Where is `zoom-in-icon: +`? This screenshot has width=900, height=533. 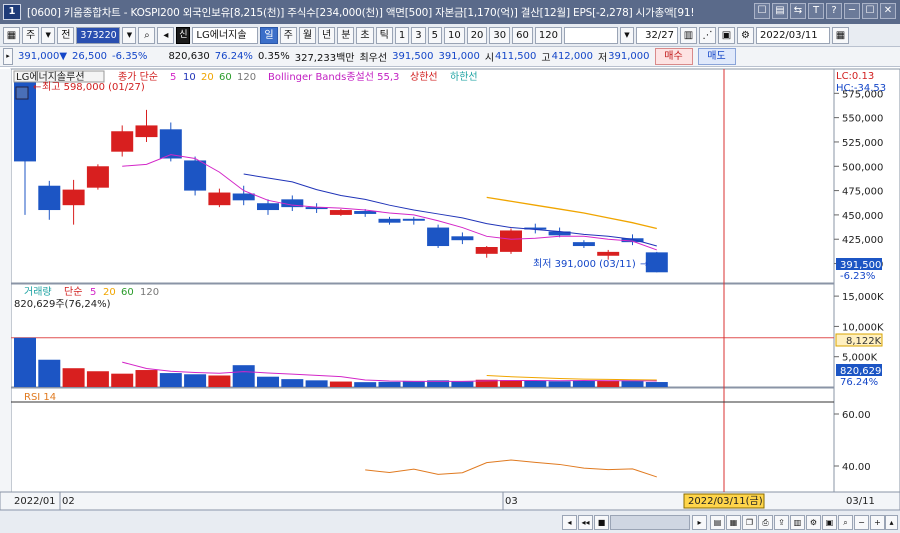
zoom-in-icon: + is located at coordinates (877, 522).